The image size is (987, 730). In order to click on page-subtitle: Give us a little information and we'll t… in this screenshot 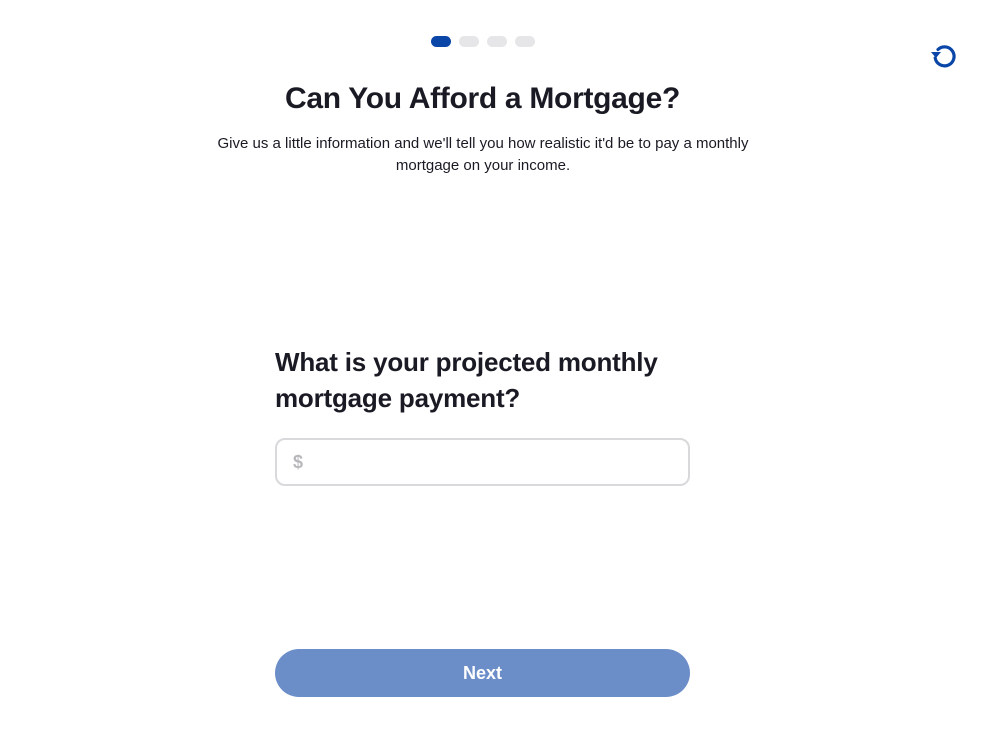, I will do `click(483, 154)`.